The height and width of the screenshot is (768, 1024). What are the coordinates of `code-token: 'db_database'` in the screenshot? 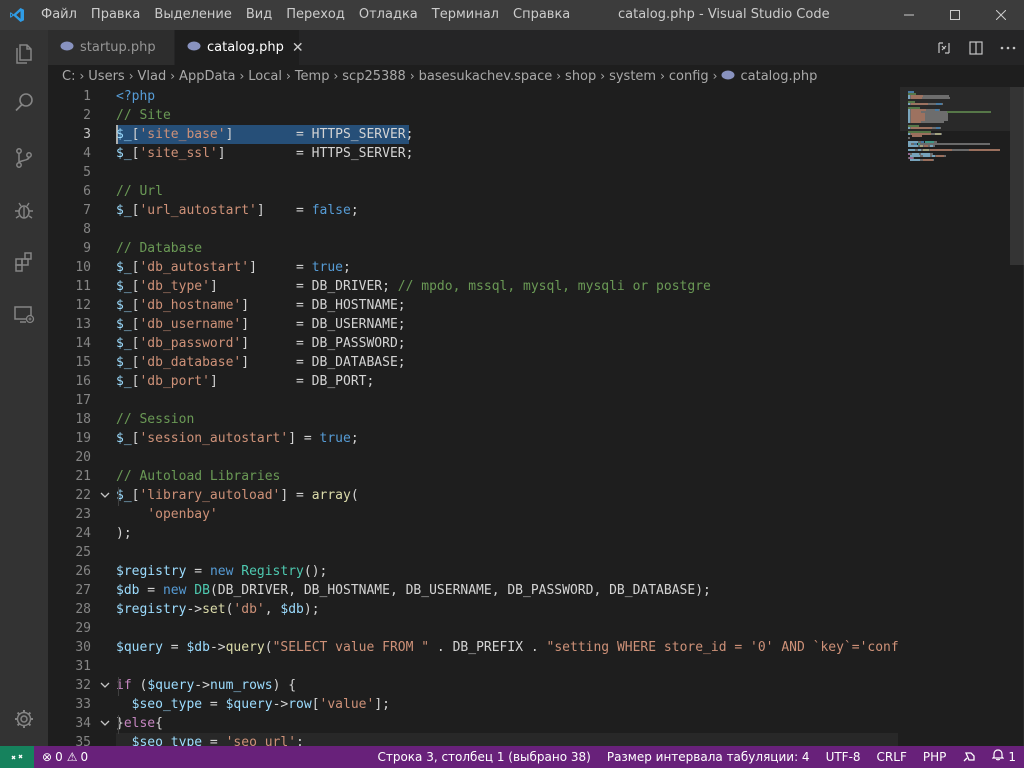 It's located at (190, 362).